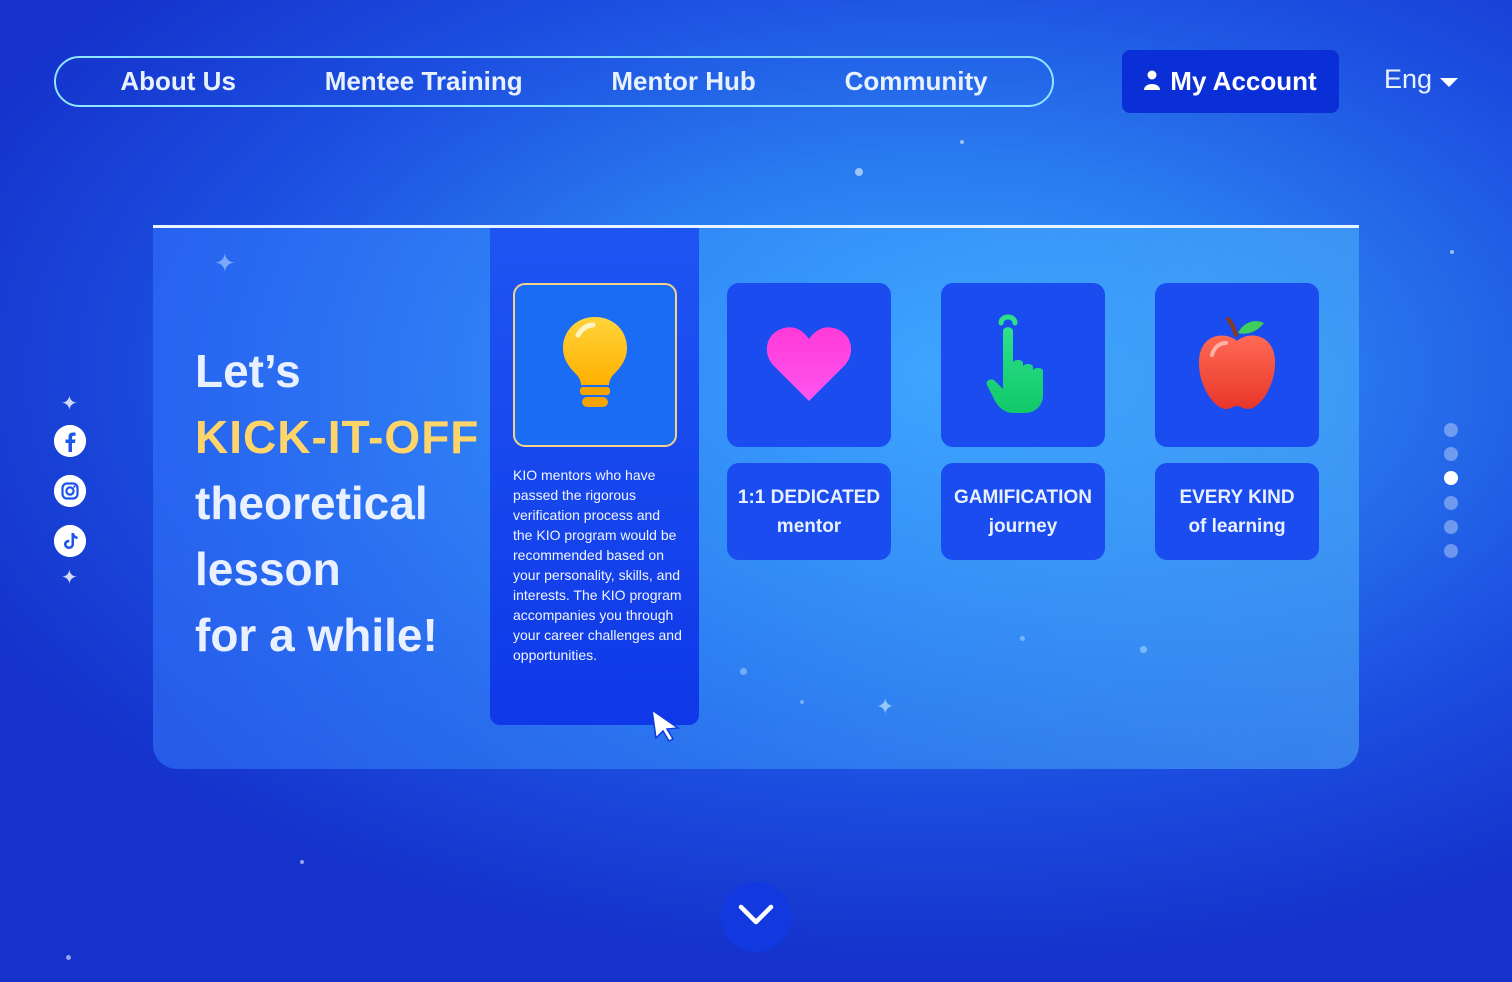  I want to click on language-selector: Eng, so click(1421, 79).